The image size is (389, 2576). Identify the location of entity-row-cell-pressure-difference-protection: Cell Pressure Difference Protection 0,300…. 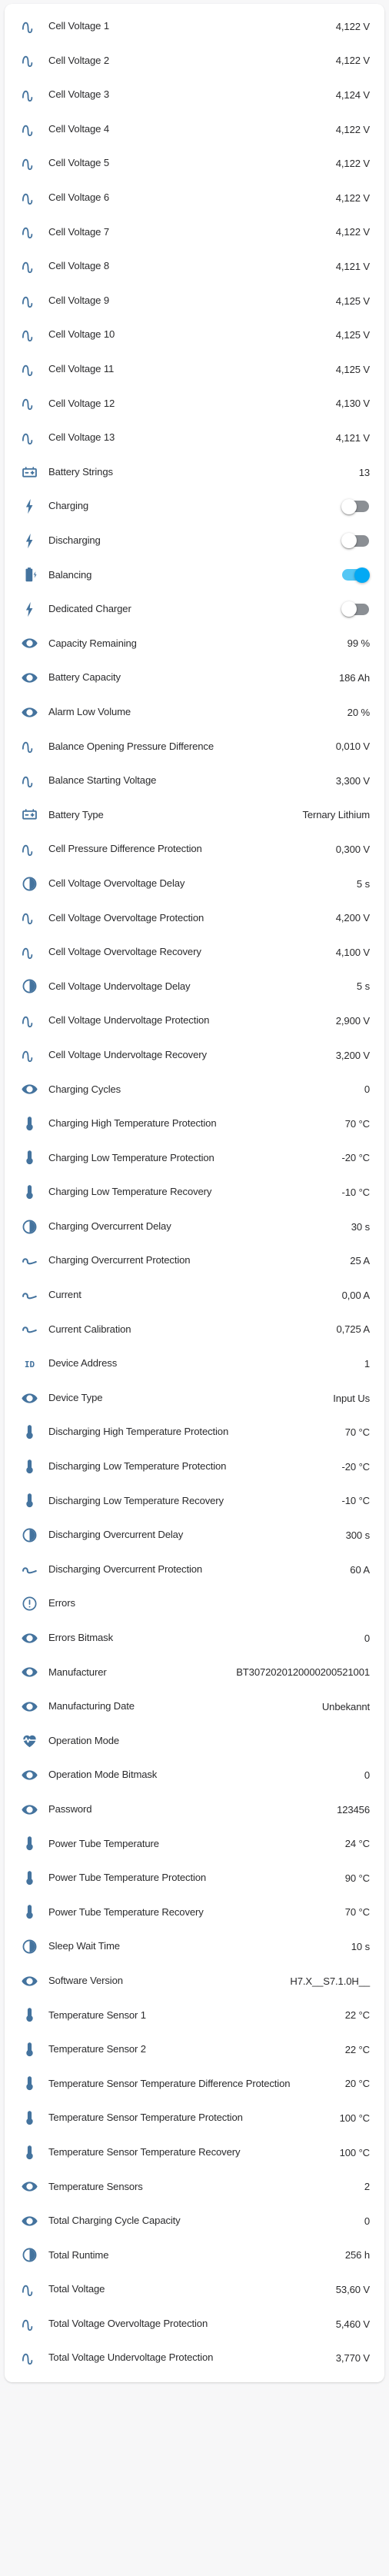
(194, 849).